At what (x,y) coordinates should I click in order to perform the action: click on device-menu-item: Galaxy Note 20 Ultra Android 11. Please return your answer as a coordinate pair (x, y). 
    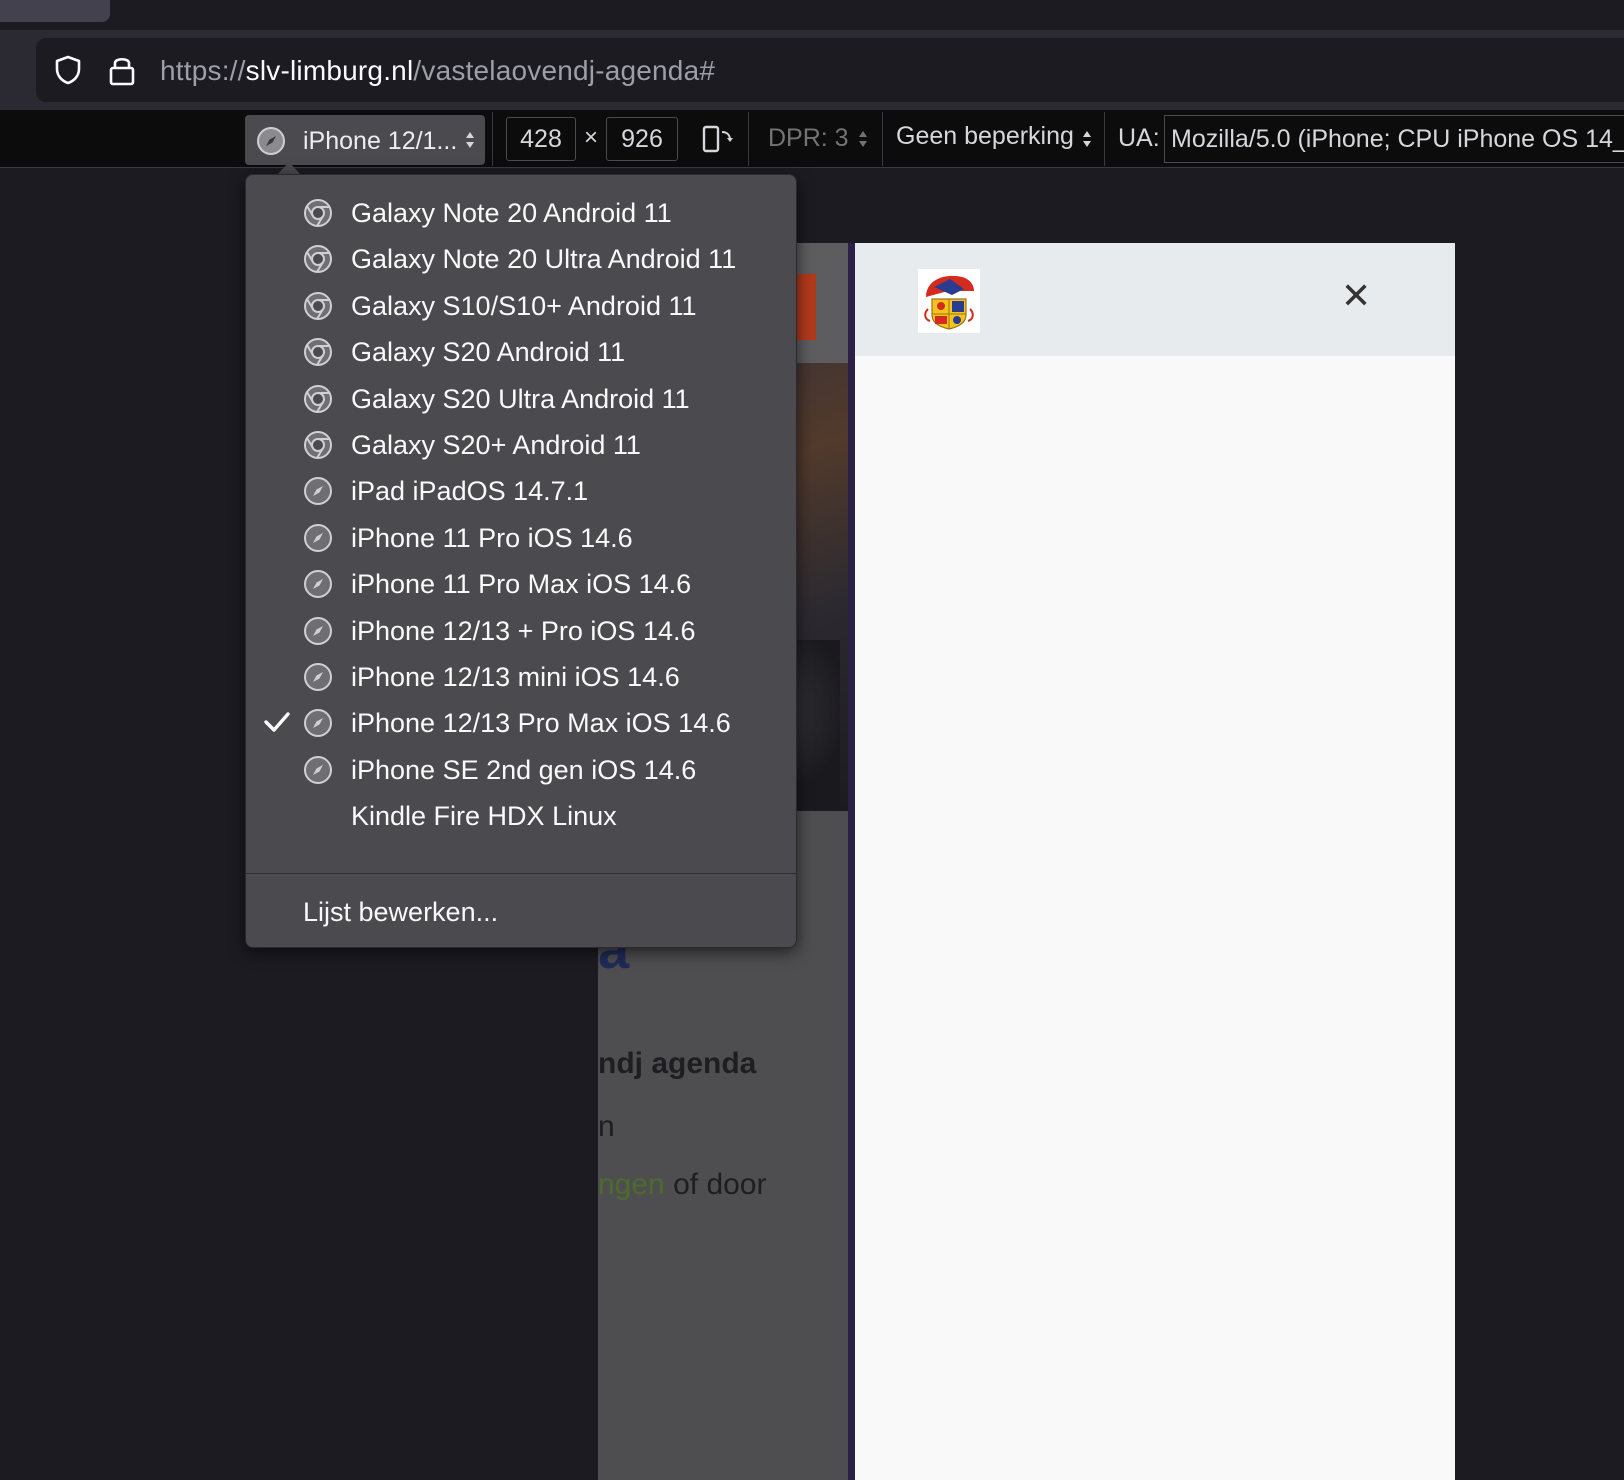
    Looking at the image, I should click on (522, 259).